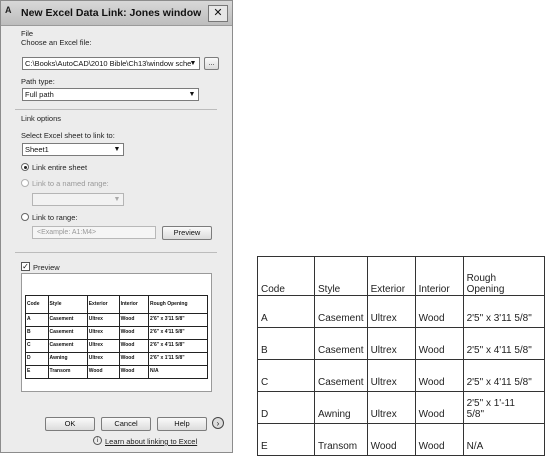 This screenshot has width=549, height=456. What do you see at coordinates (25, 183) in the screenshot?
I see `link-named-range-radio` at bounding box center [25, 183].